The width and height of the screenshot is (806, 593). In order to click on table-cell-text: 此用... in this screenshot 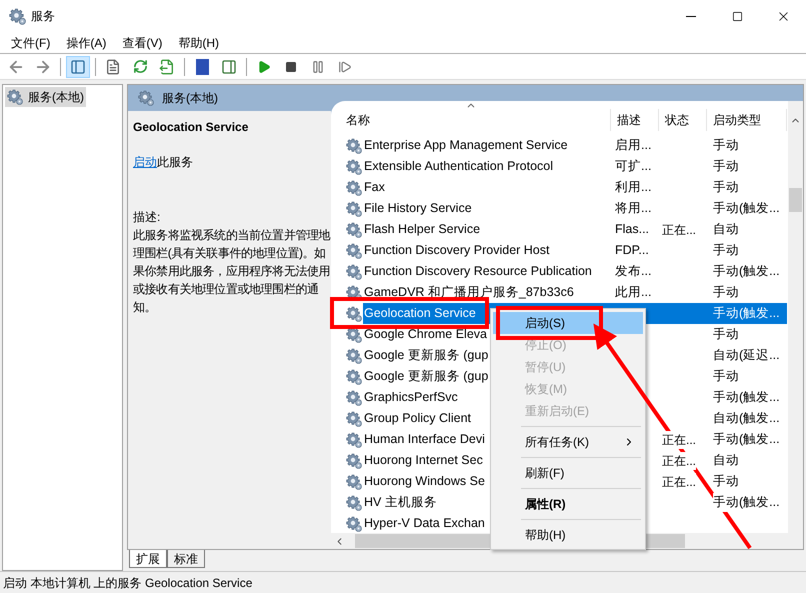, I will do `click(633, 293)`.